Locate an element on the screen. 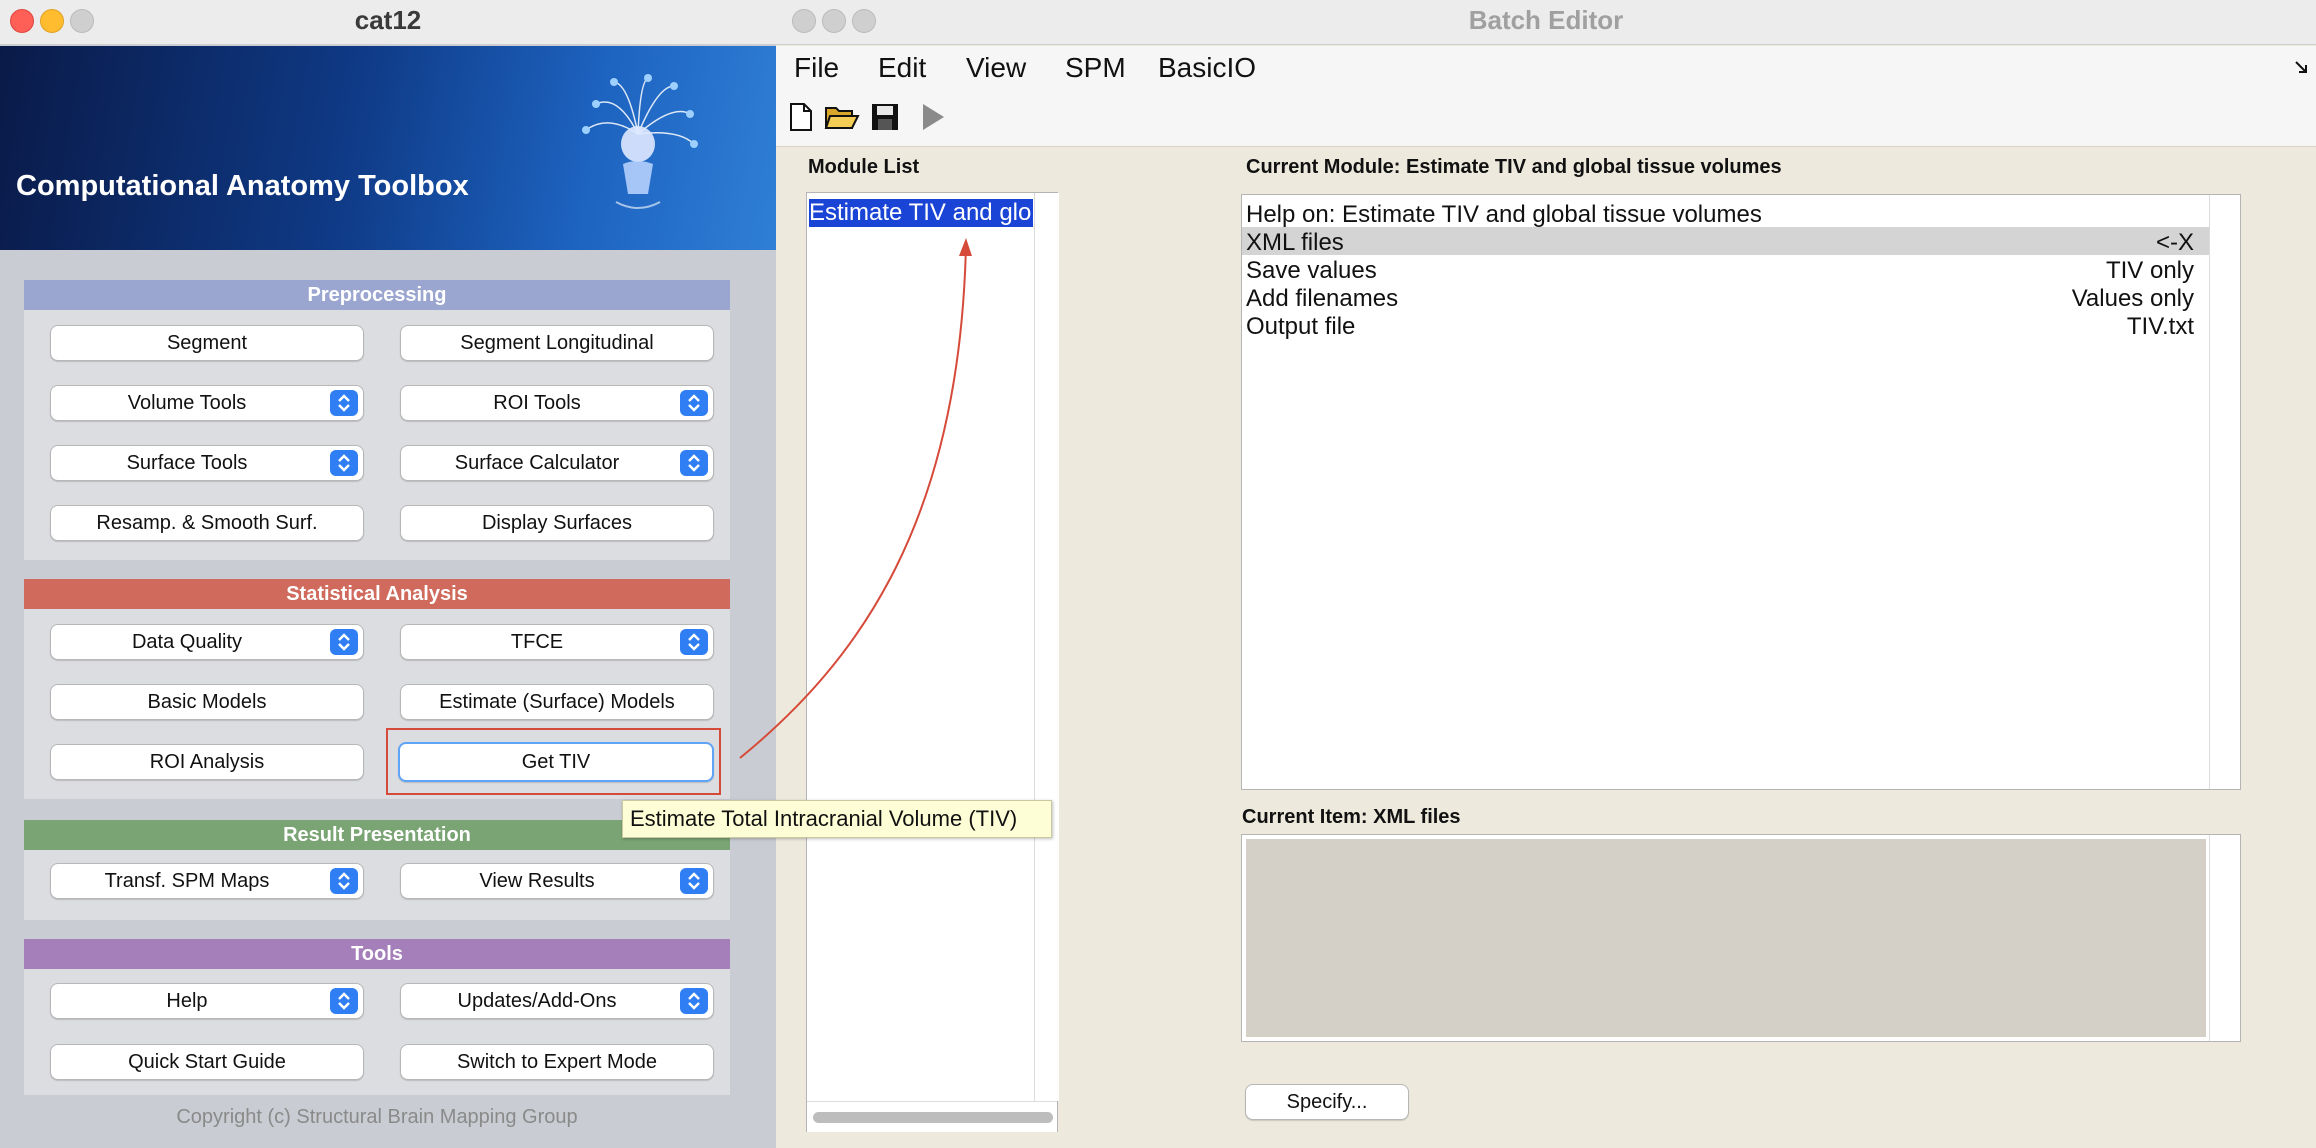 This screenshot has height=1148, width=2316. get-tiv-tooltip: Estimate Total Intracranial Volume (TIV) is located at coordinates (837, 819).